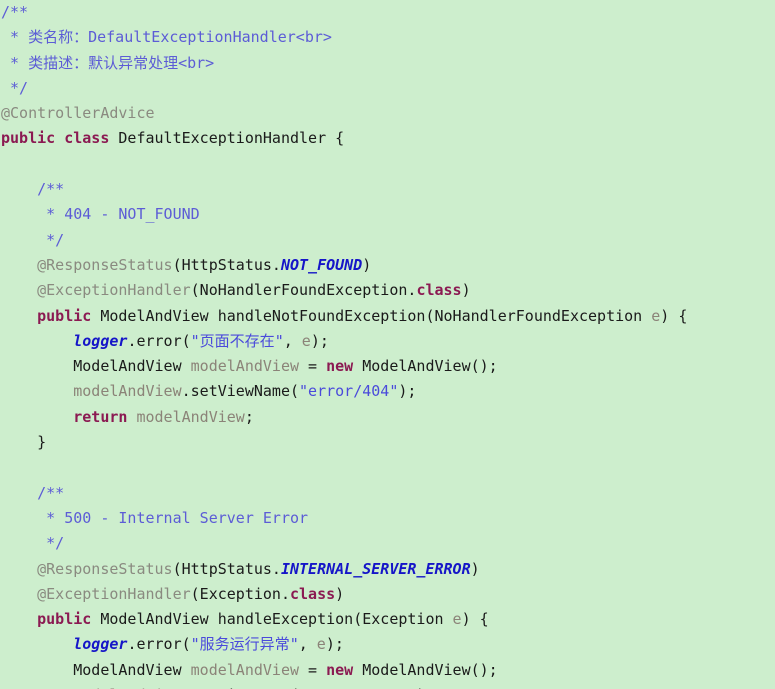  I want to click on code-token-anno: @ControllerAdvice, so click(78, 113).